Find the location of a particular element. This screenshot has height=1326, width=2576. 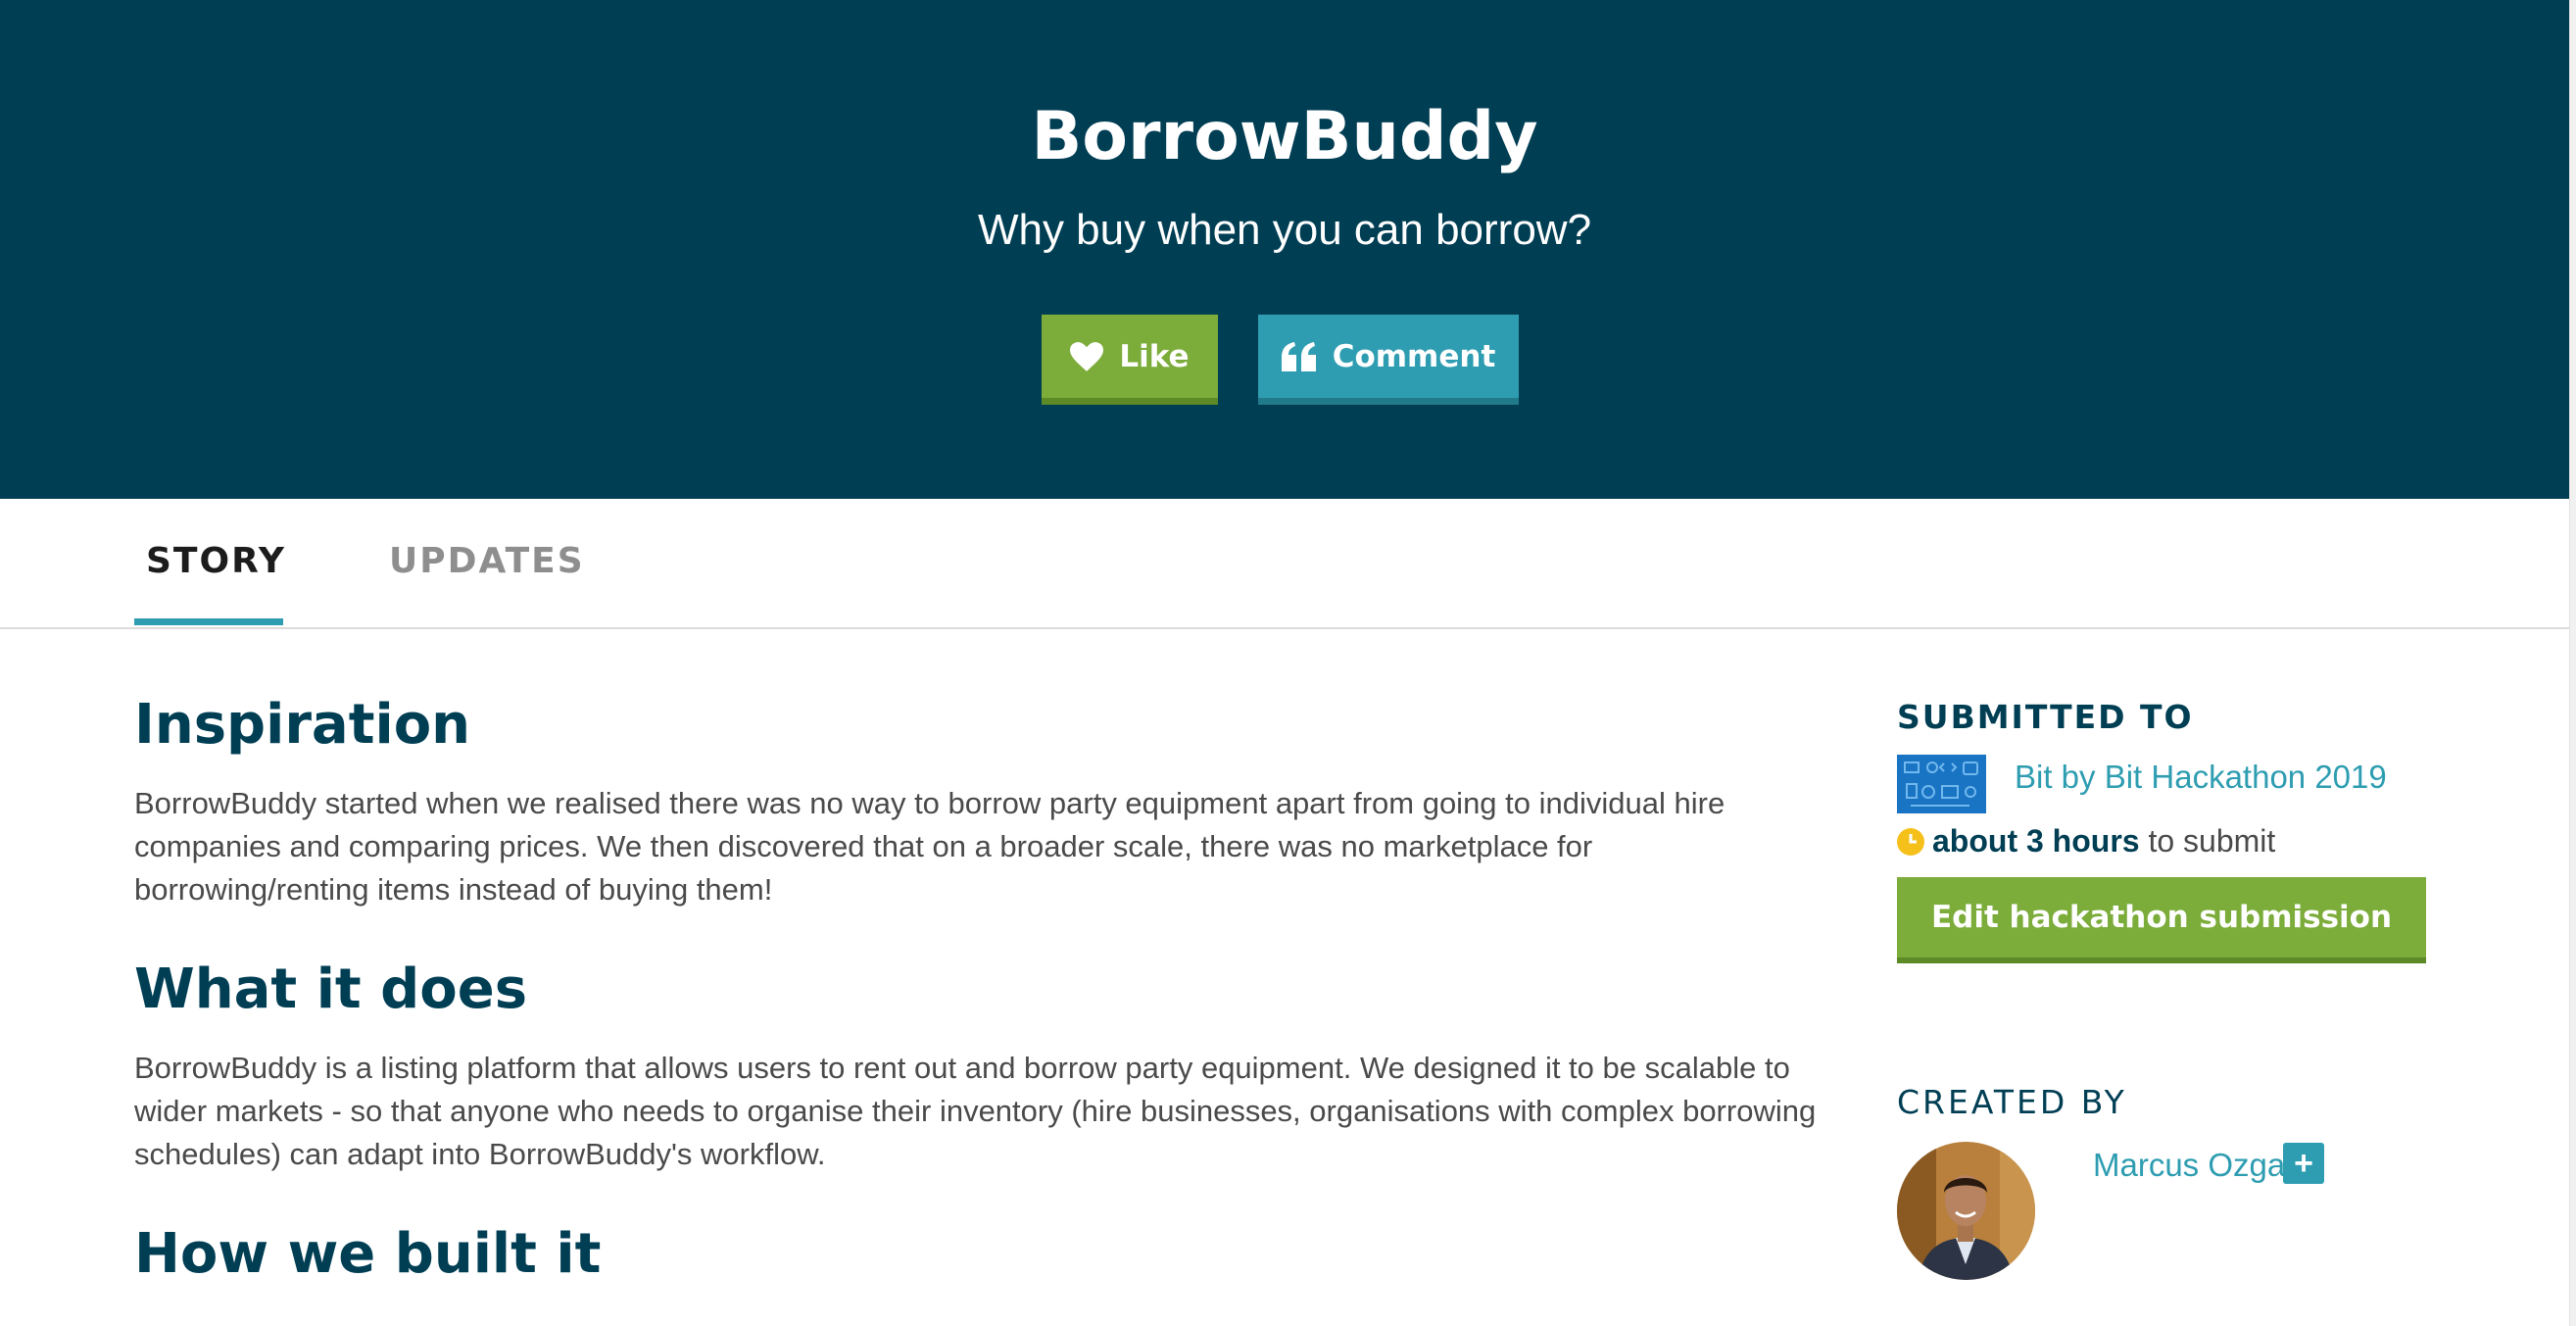

comment-button: Comment is located at coordinates (1388, 360).